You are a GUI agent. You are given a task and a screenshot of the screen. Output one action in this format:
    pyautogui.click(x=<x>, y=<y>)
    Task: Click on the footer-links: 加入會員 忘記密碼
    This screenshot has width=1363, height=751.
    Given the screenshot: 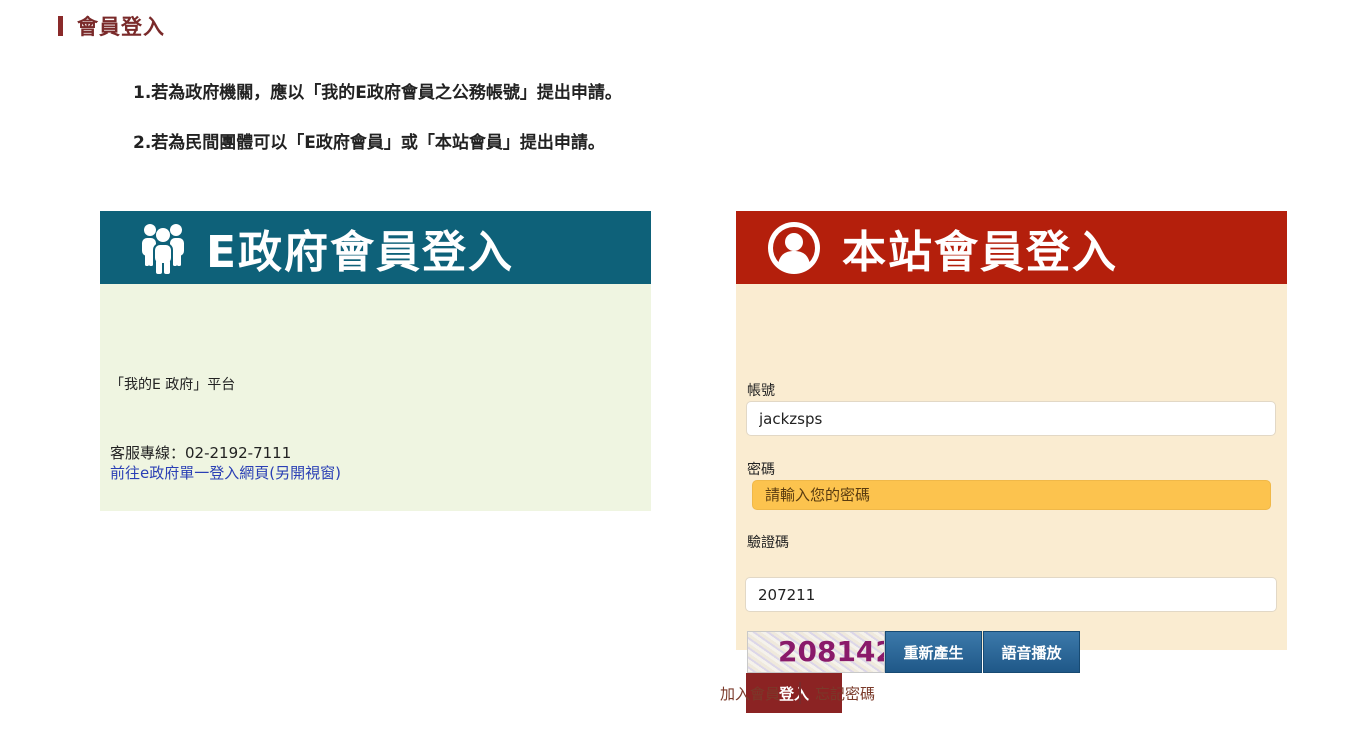 What is the action you would take?
    pyautogui.click(x=797, y=693)
    